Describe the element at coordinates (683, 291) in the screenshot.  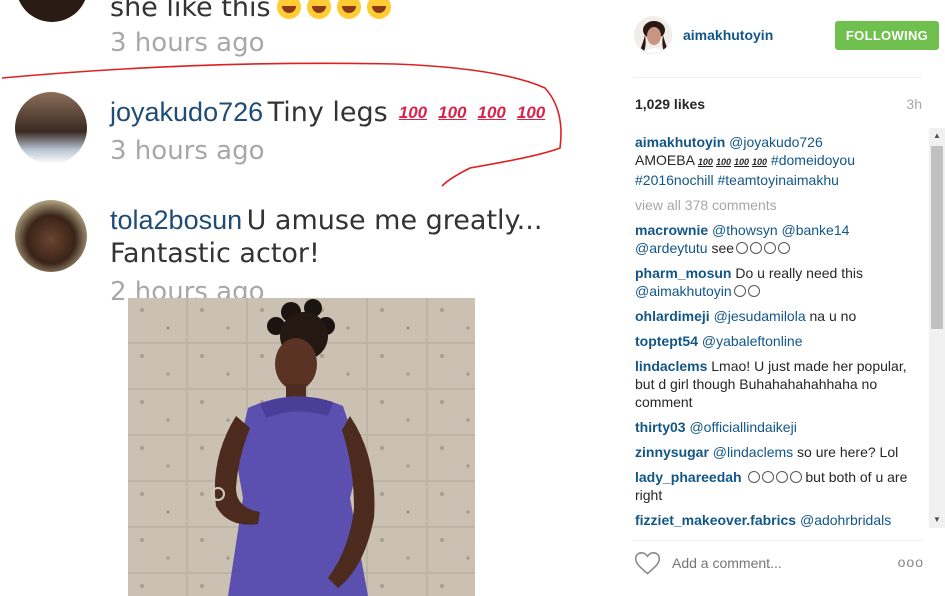
I see `comment-mention: @aimakhutoyin` at that location.